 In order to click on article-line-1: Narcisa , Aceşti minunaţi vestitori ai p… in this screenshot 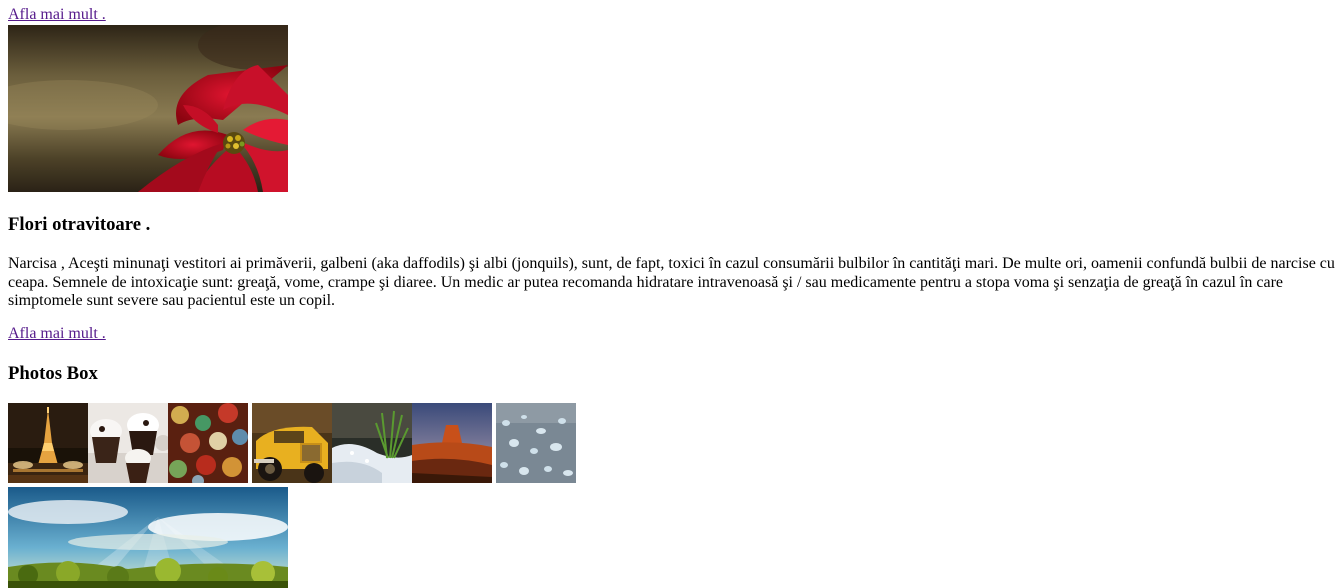, I will do `click(671, 263)`.